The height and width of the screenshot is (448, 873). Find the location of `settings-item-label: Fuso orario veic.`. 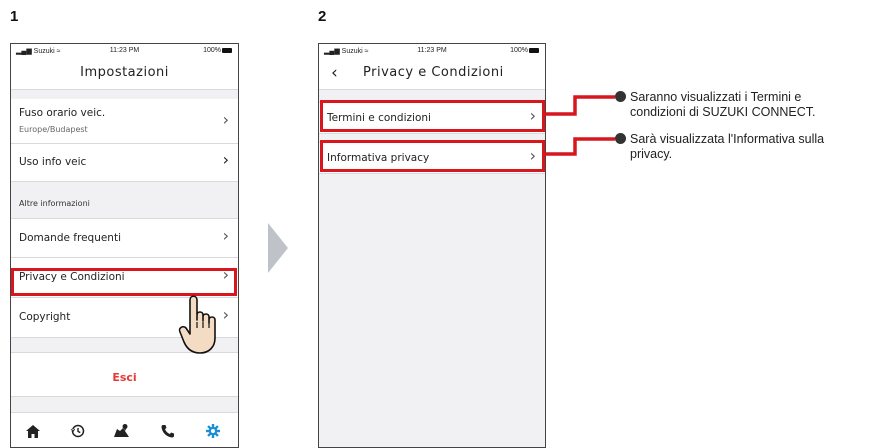

settings-item-label: Fuso orario veic. is located at coordinates (62, 113).